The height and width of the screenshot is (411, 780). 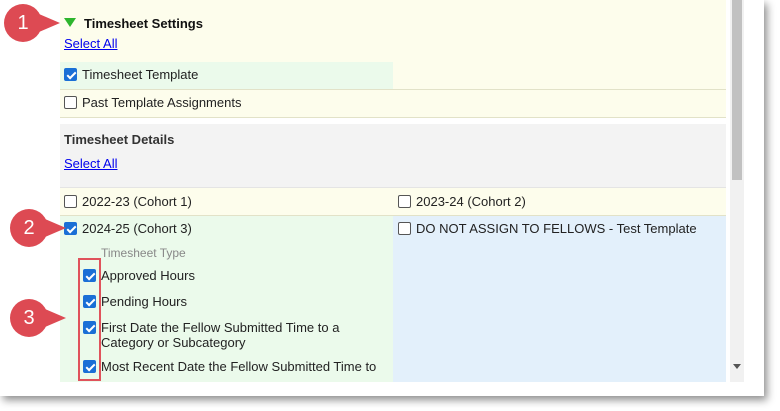 I want to click on past-template-assignments-row: Past Template Assignments, so click(x=393, y=104).